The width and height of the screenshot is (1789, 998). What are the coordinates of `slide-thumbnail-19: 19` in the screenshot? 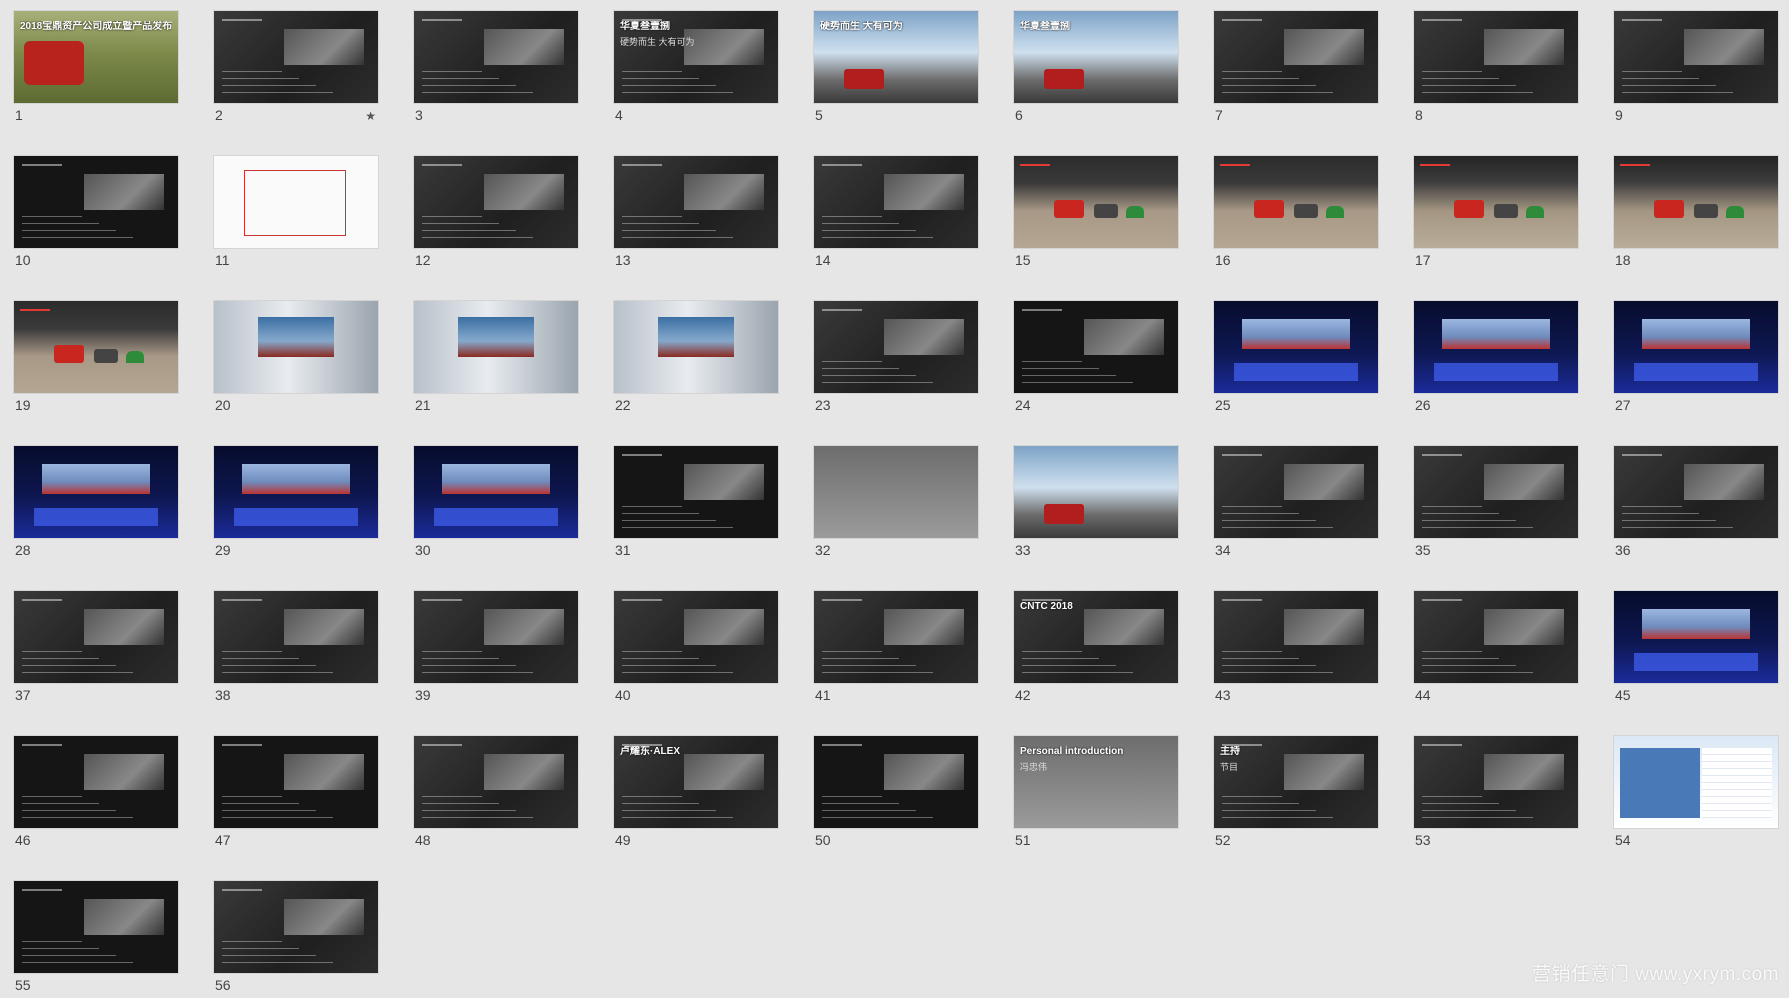 It's located at (96, 361).